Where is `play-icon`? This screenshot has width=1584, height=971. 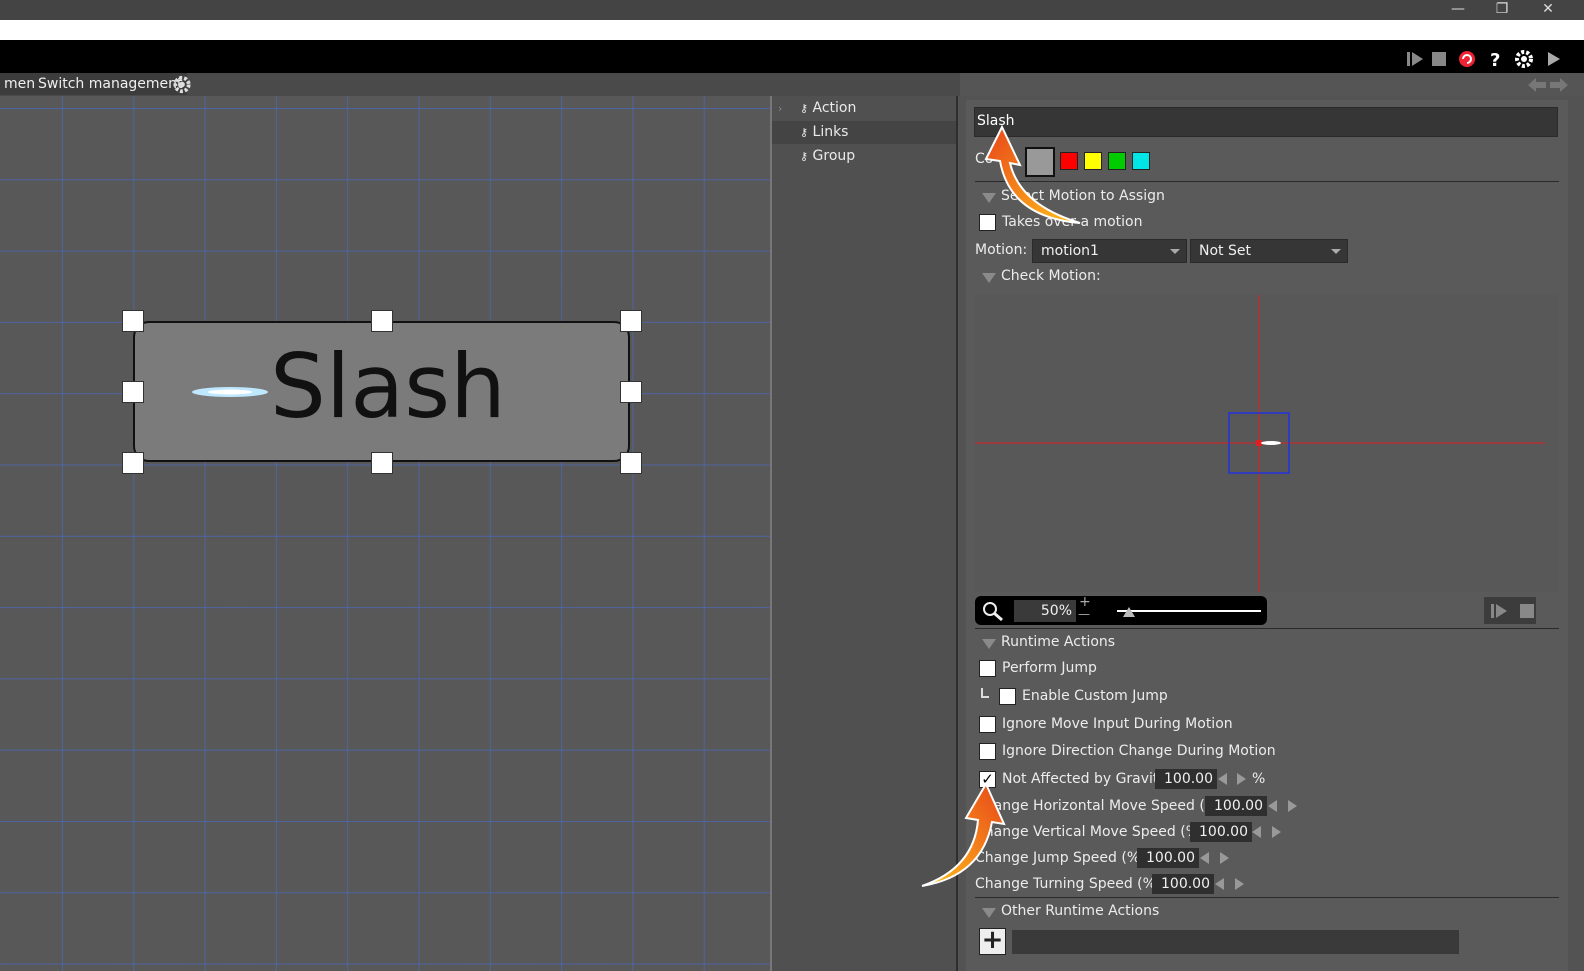
play-icon is located at coordinates (1553, 59).